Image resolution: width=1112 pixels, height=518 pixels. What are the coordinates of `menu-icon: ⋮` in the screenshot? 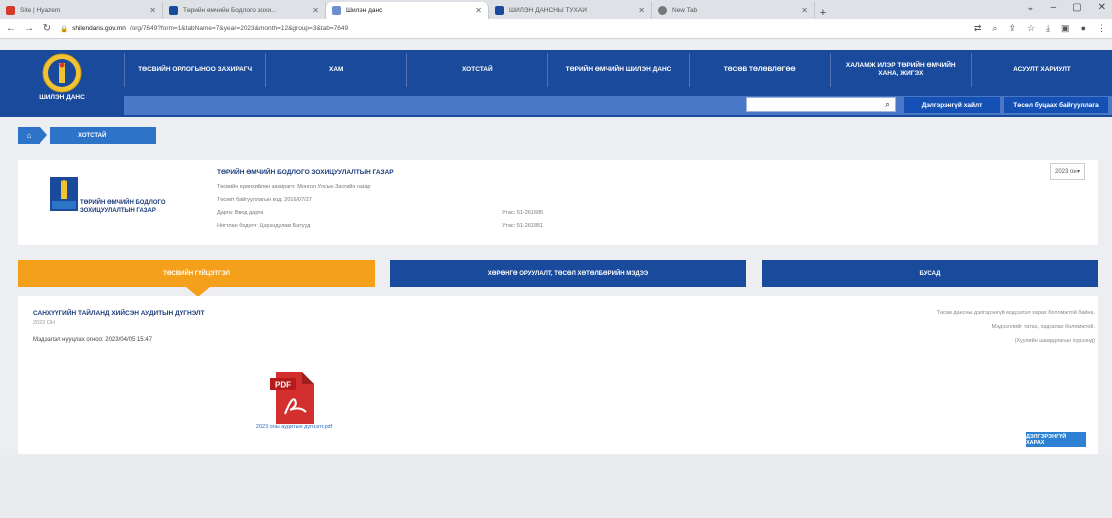 It's located at (1101, 28).